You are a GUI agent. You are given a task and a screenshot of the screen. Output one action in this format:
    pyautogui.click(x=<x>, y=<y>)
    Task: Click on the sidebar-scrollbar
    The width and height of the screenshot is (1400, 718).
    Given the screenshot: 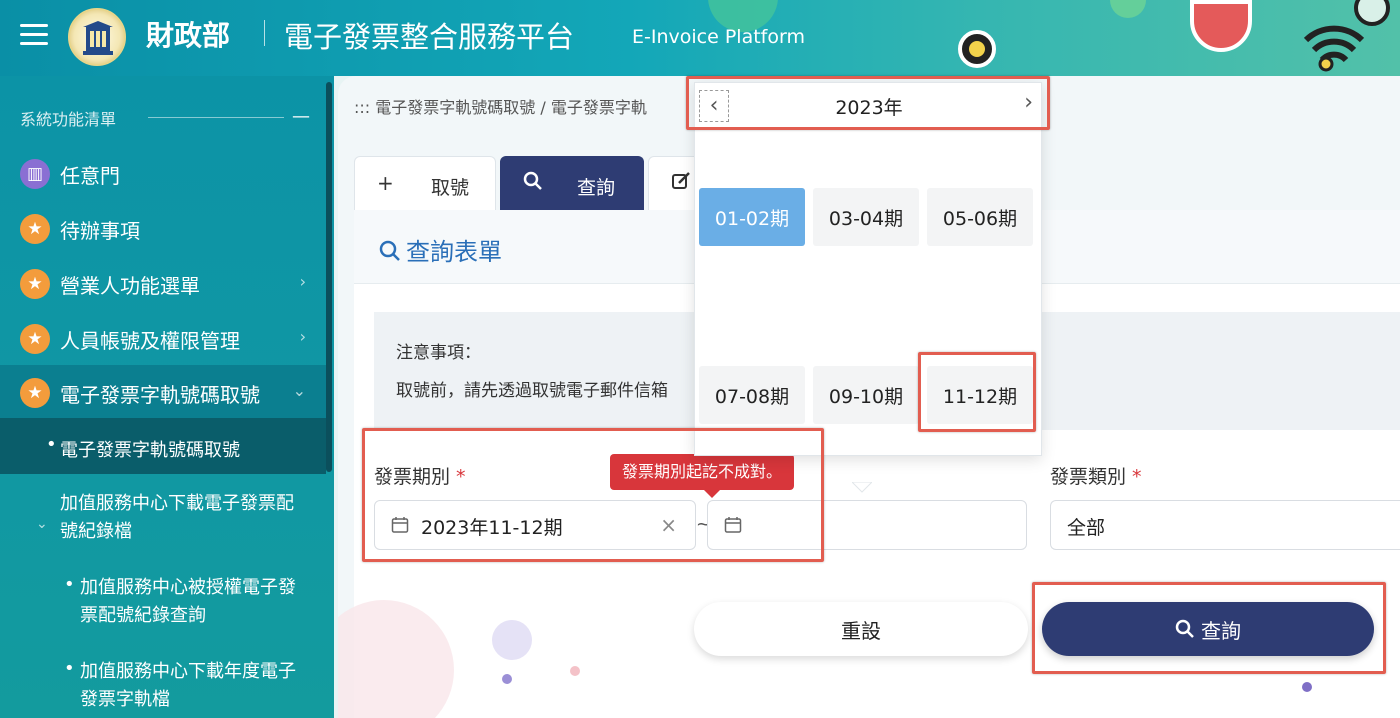 What is the action you would take?
    pyautogui.click(x=329, y=277)
    